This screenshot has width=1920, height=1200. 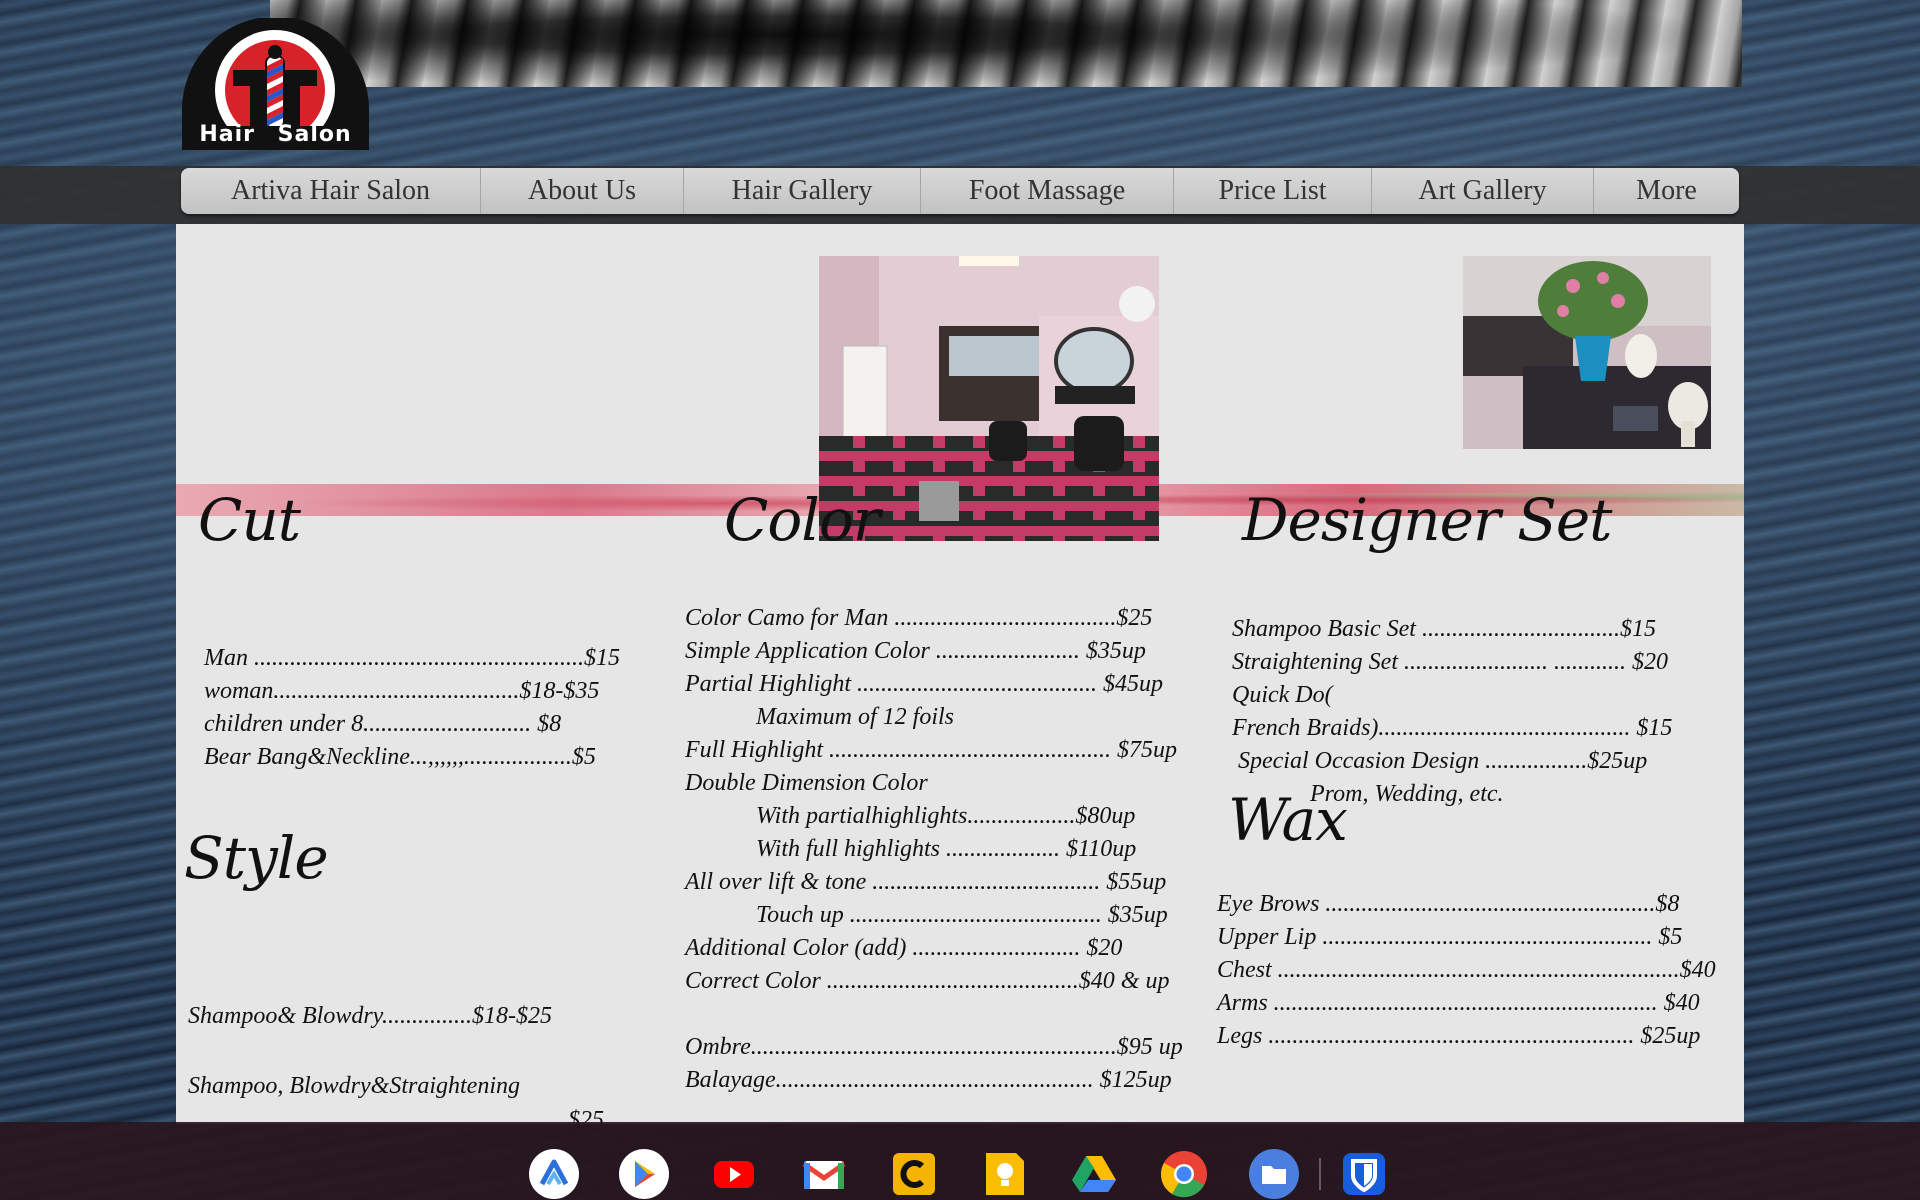 What do you see at coordinates (1282, 695) in the screenshot?
I see `price-line: Quick Do(` at bounding box center [1282, 695].